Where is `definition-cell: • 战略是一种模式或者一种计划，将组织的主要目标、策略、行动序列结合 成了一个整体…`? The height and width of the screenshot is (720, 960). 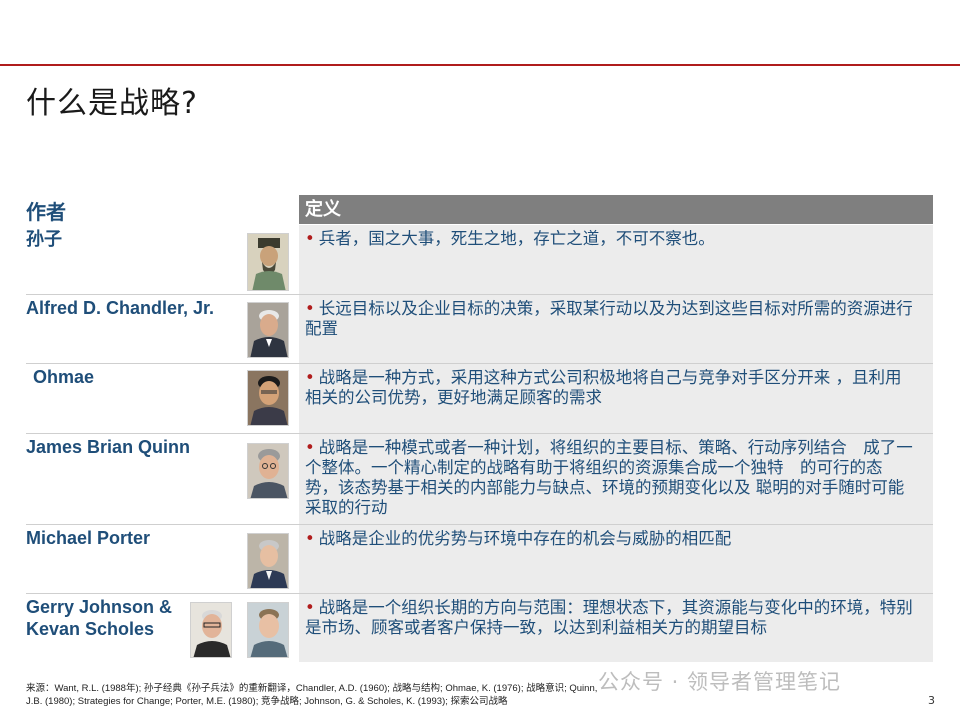
definition-cell: • 战略是一种模式或者一种计划，将组织的主要目标、策略、行动序列结合 成了一个整体… is located at coordinates (616, 479).